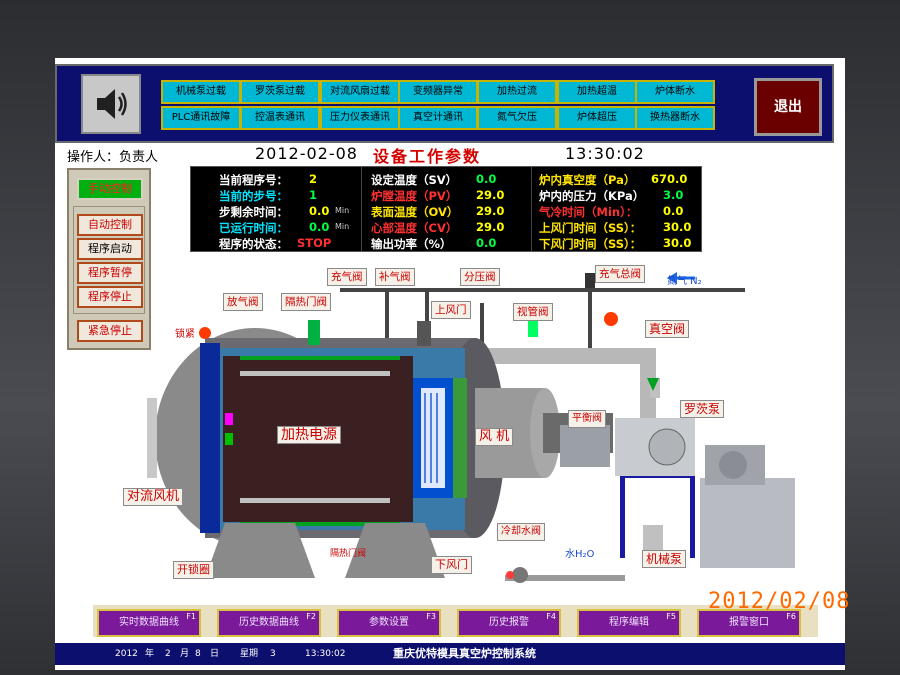  What do you see at coordinates (153, 497) in the screenshot?
I see `convection-fan-label: 对流风机` at bounding box center [153, 497].